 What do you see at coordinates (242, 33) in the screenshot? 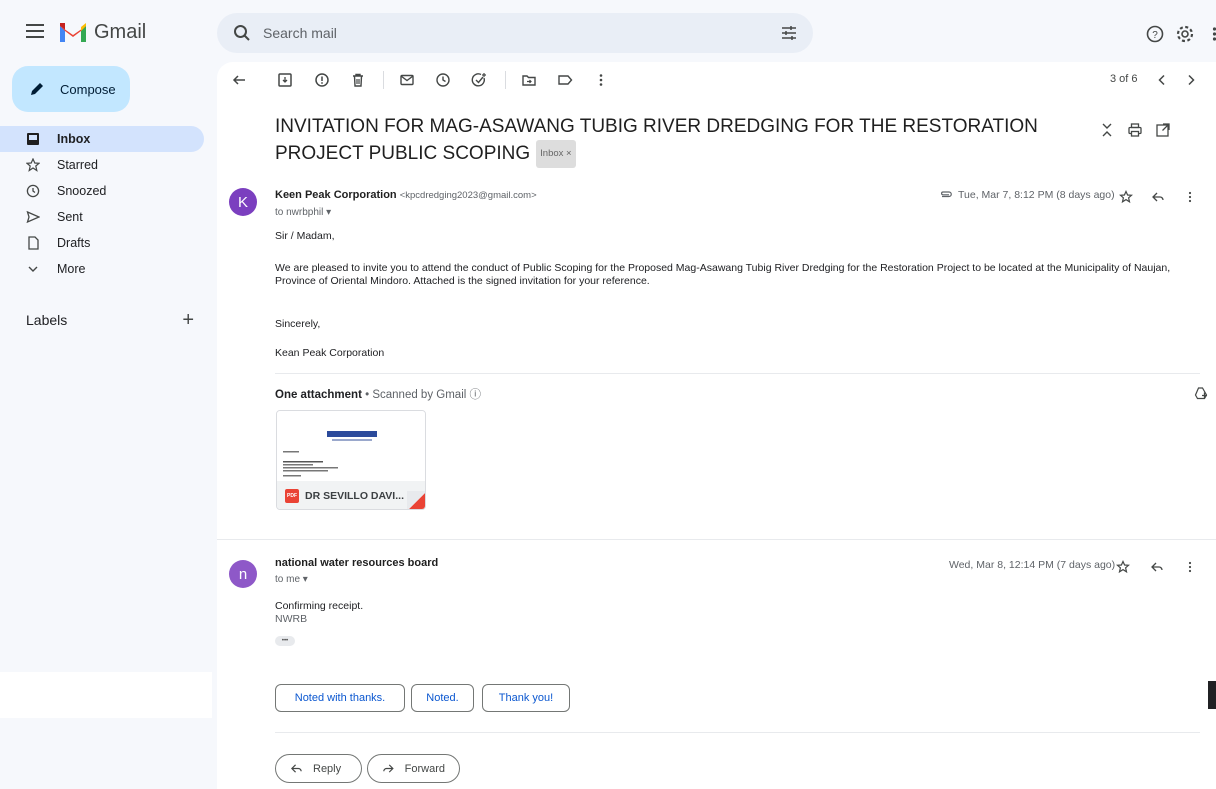
I see `search-icon` at bounding box center [242, 33].